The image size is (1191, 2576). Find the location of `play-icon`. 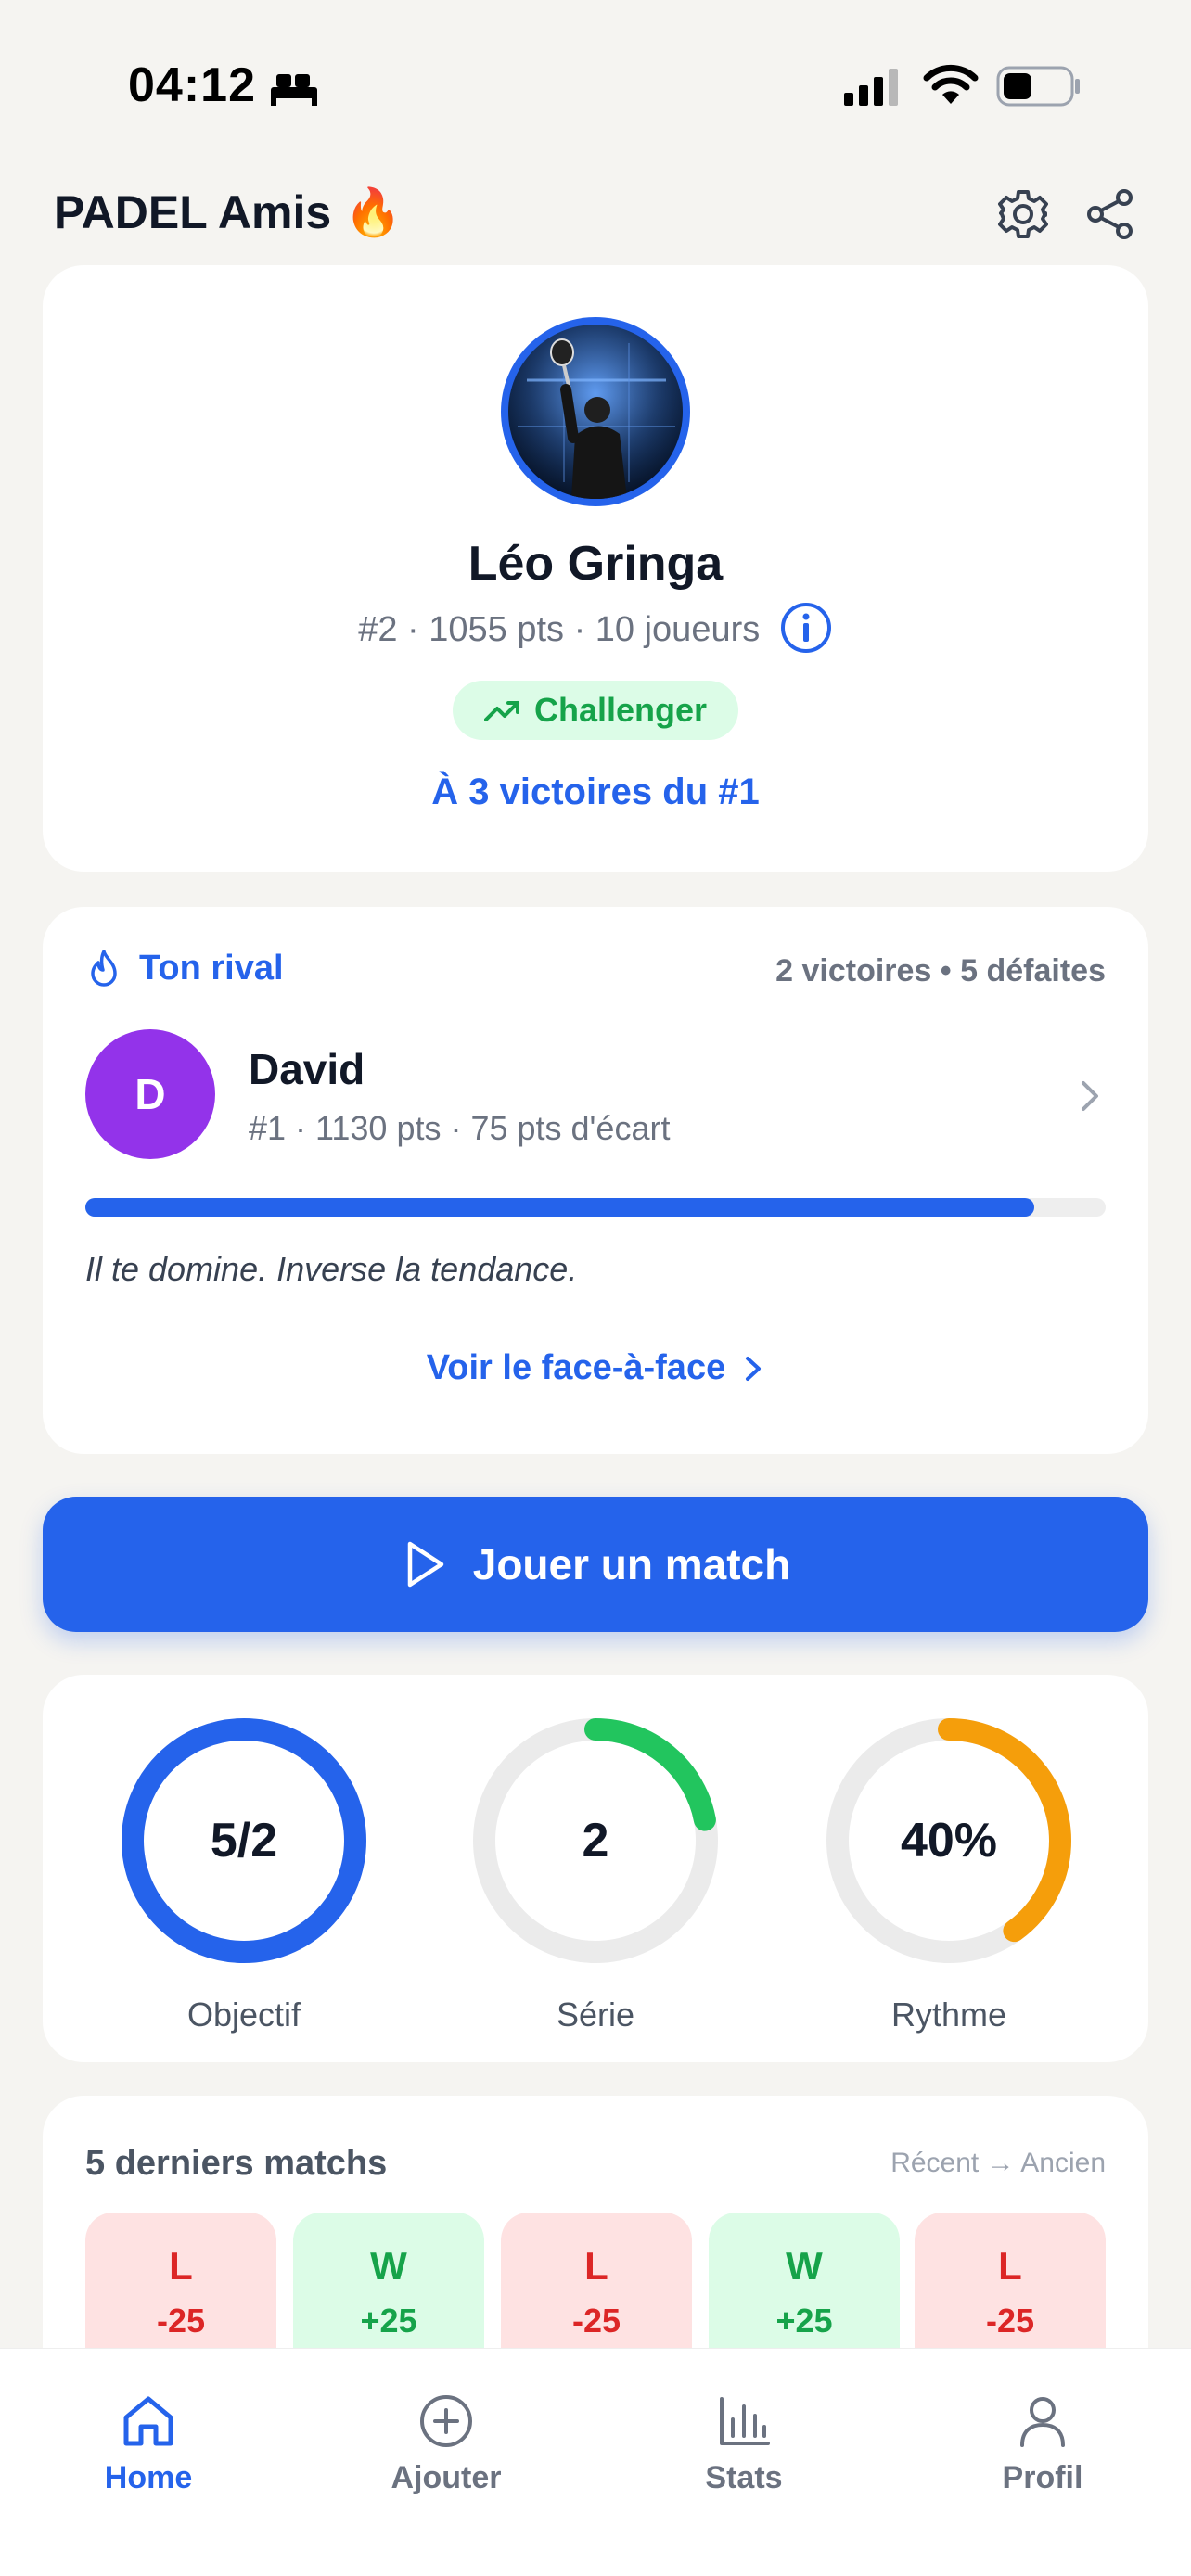

play-icon is located at coordinates (425, 1565).